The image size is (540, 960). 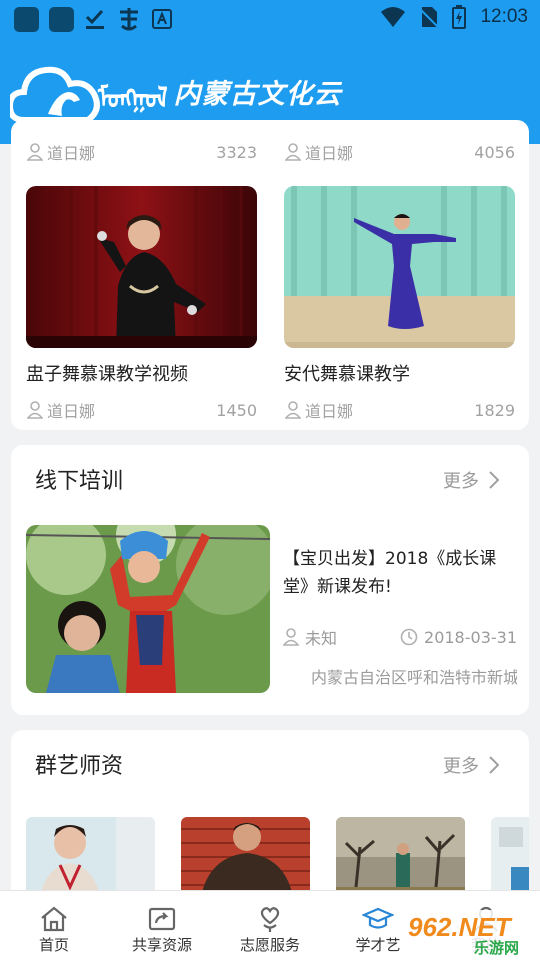 I want to click on status-bar: 12:03, so click(x=270, y=18).